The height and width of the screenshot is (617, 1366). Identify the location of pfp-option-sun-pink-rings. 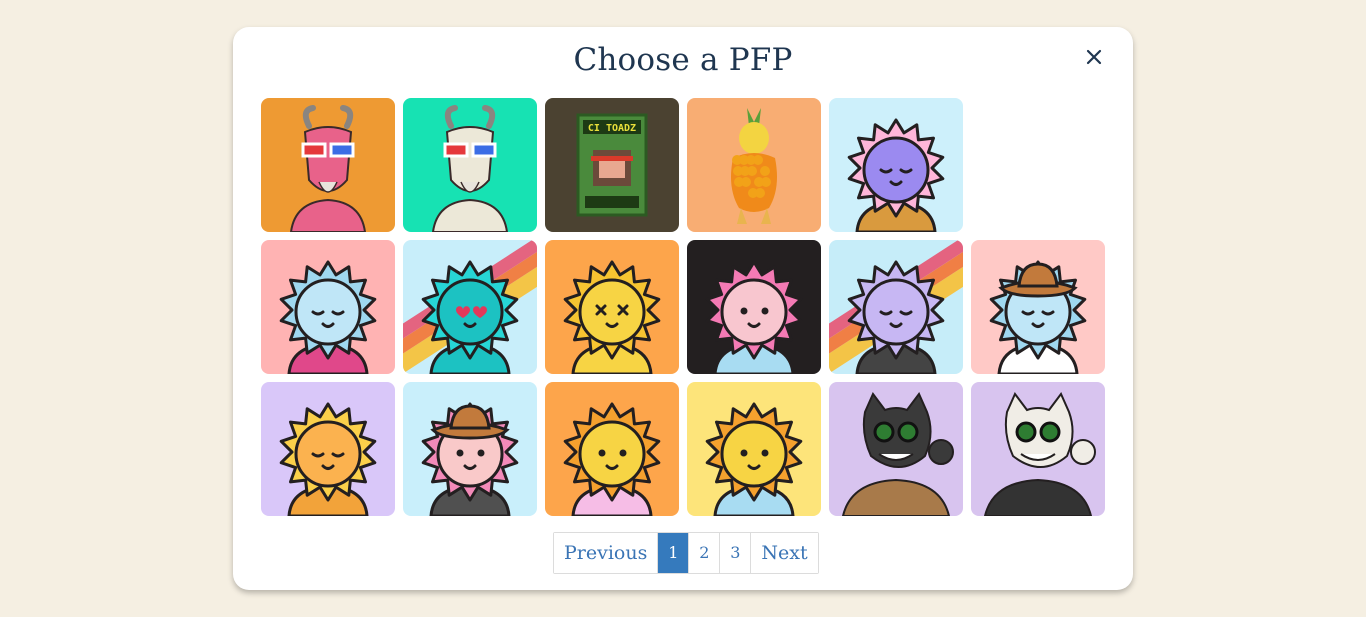
(328, 307).